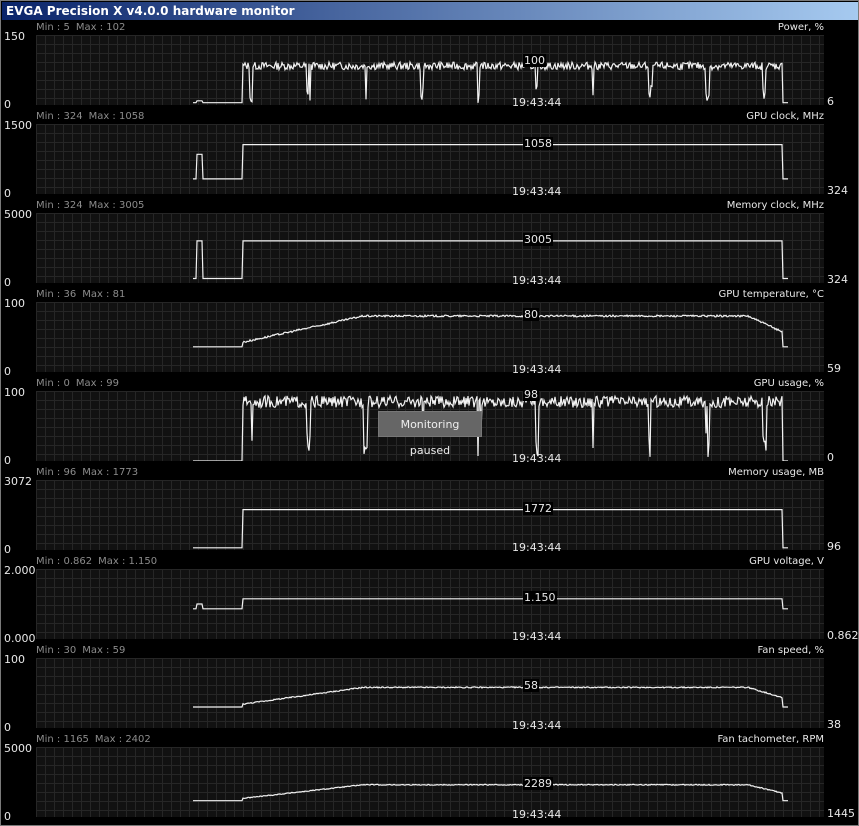  I want to click on current-value: 96, so click(834, 546).